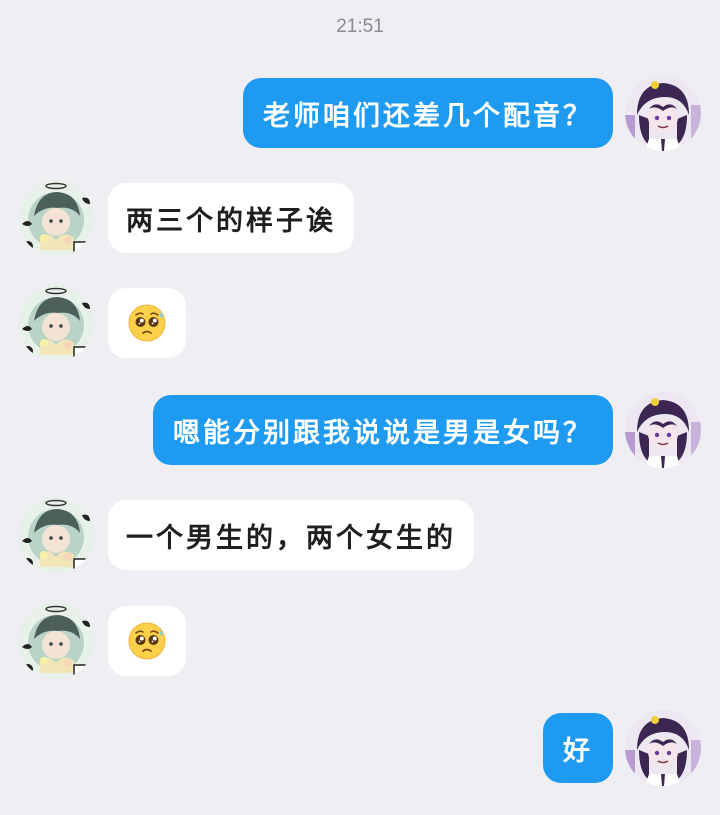 This screenshot has height=815, width=720. Describe the element at coordinates (231, 218) in the screenshot. I see `contact-message-bubble: 两三个的样子诶` at that location.